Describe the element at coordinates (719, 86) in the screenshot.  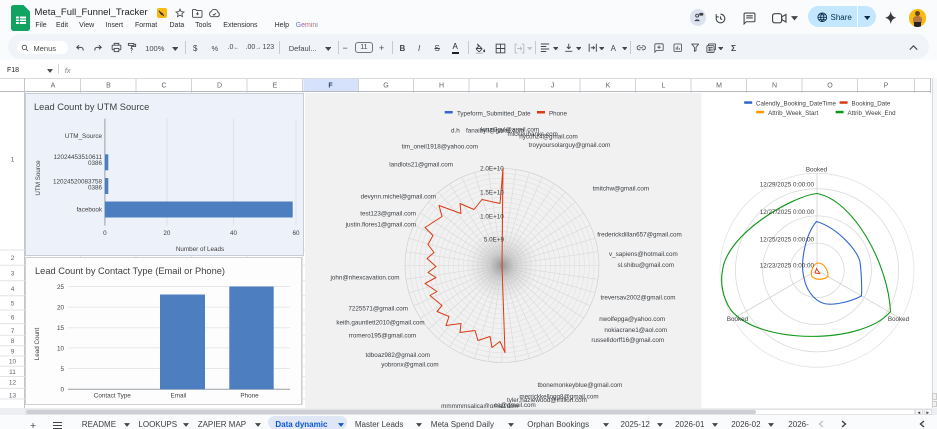
I see `svg-text: M` at that location.